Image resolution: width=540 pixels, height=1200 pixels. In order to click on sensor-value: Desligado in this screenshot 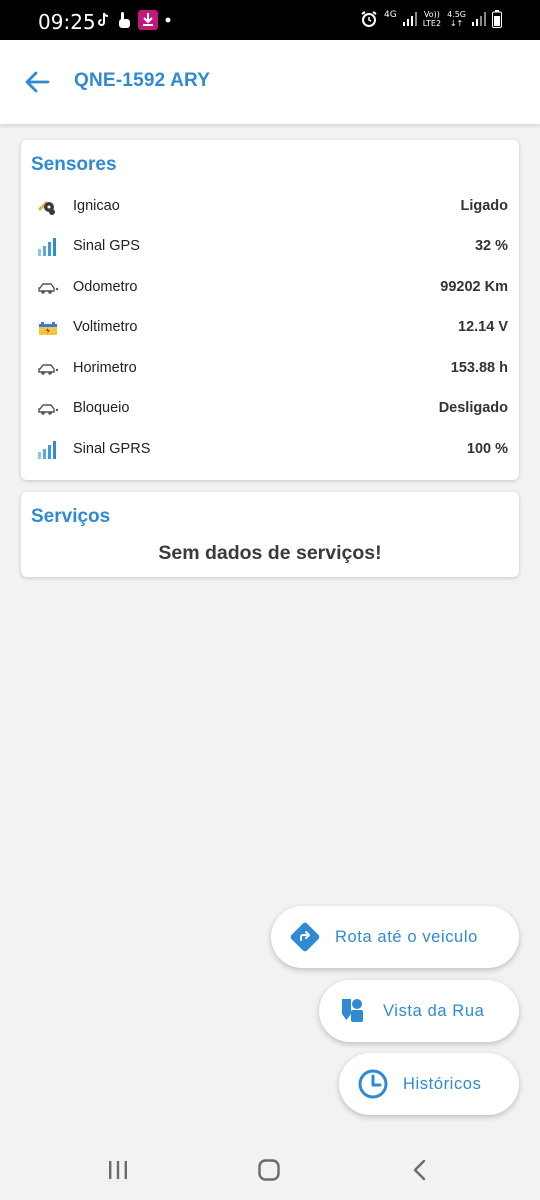, I will do `click(473, 408)`.